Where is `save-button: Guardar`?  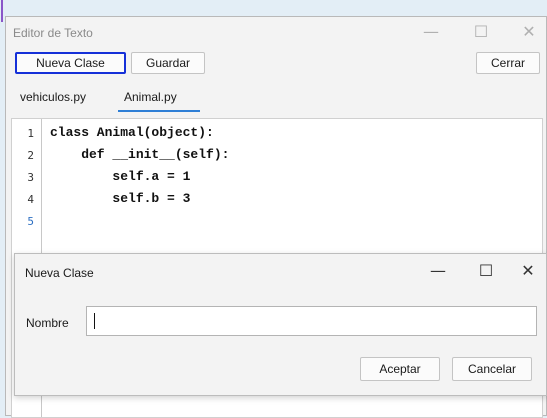 save-button: Guardar is located at coordinates (168, 63).